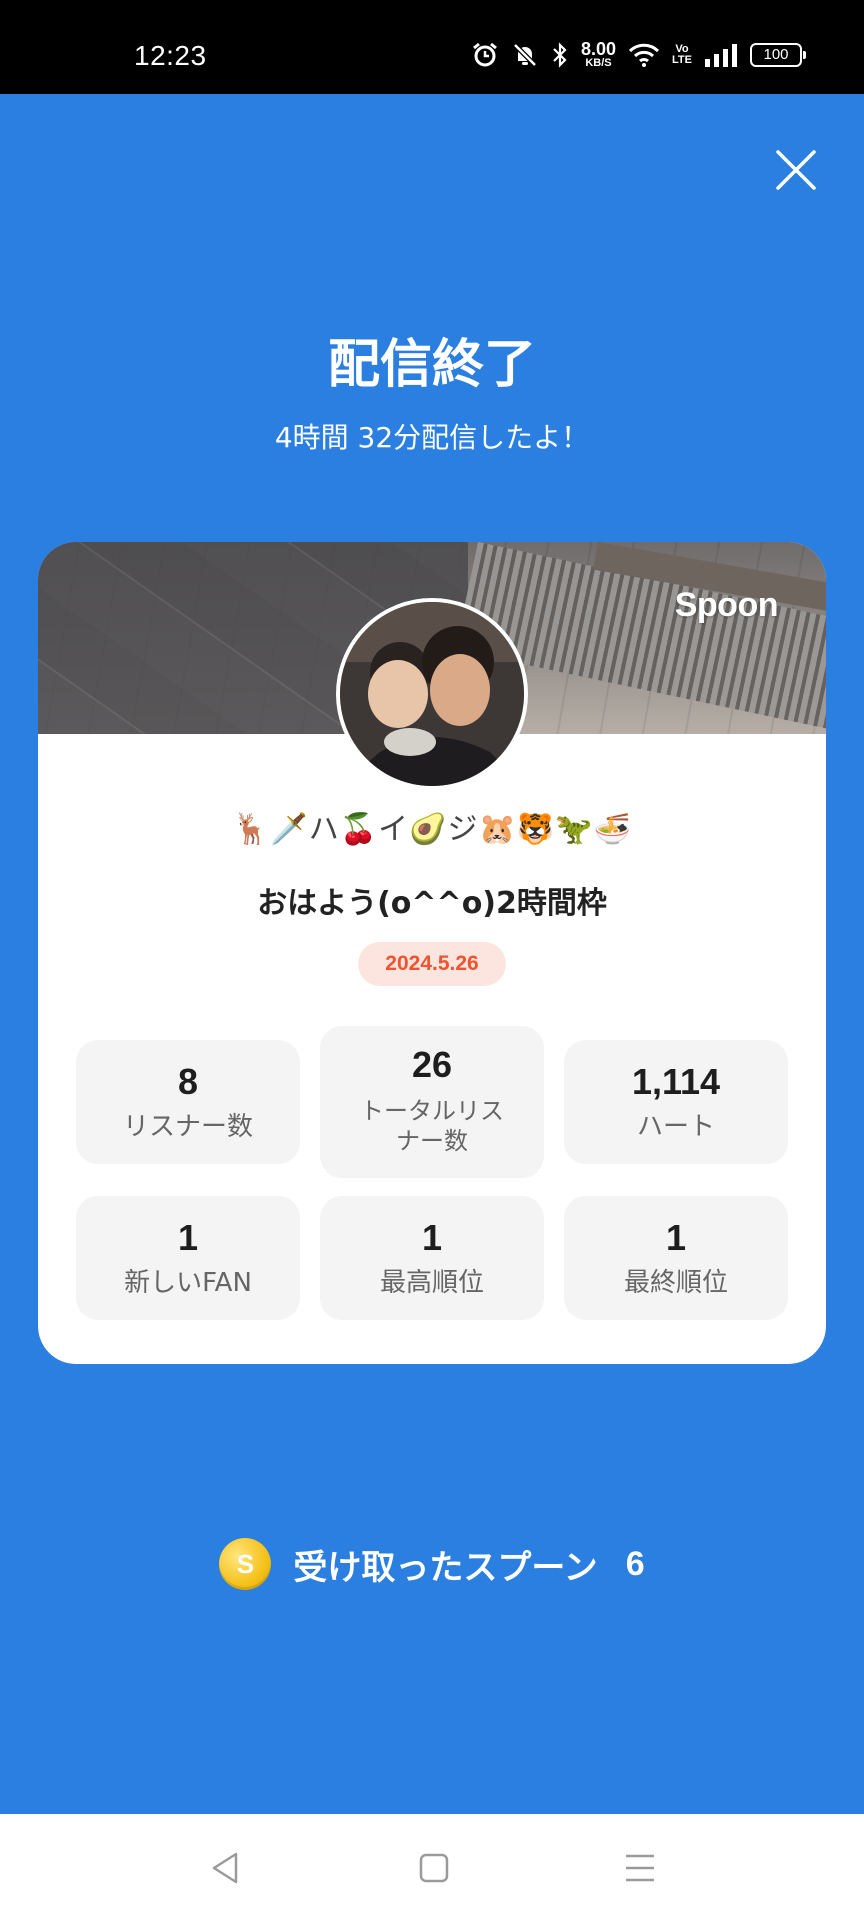 The width and height of the screenshot is (864, 1920). Describe the element at coordinates (432, 47) in the screenshot. I see `status-bar: 12:23 8.00 KB/S Vo LTE 100` at that location.